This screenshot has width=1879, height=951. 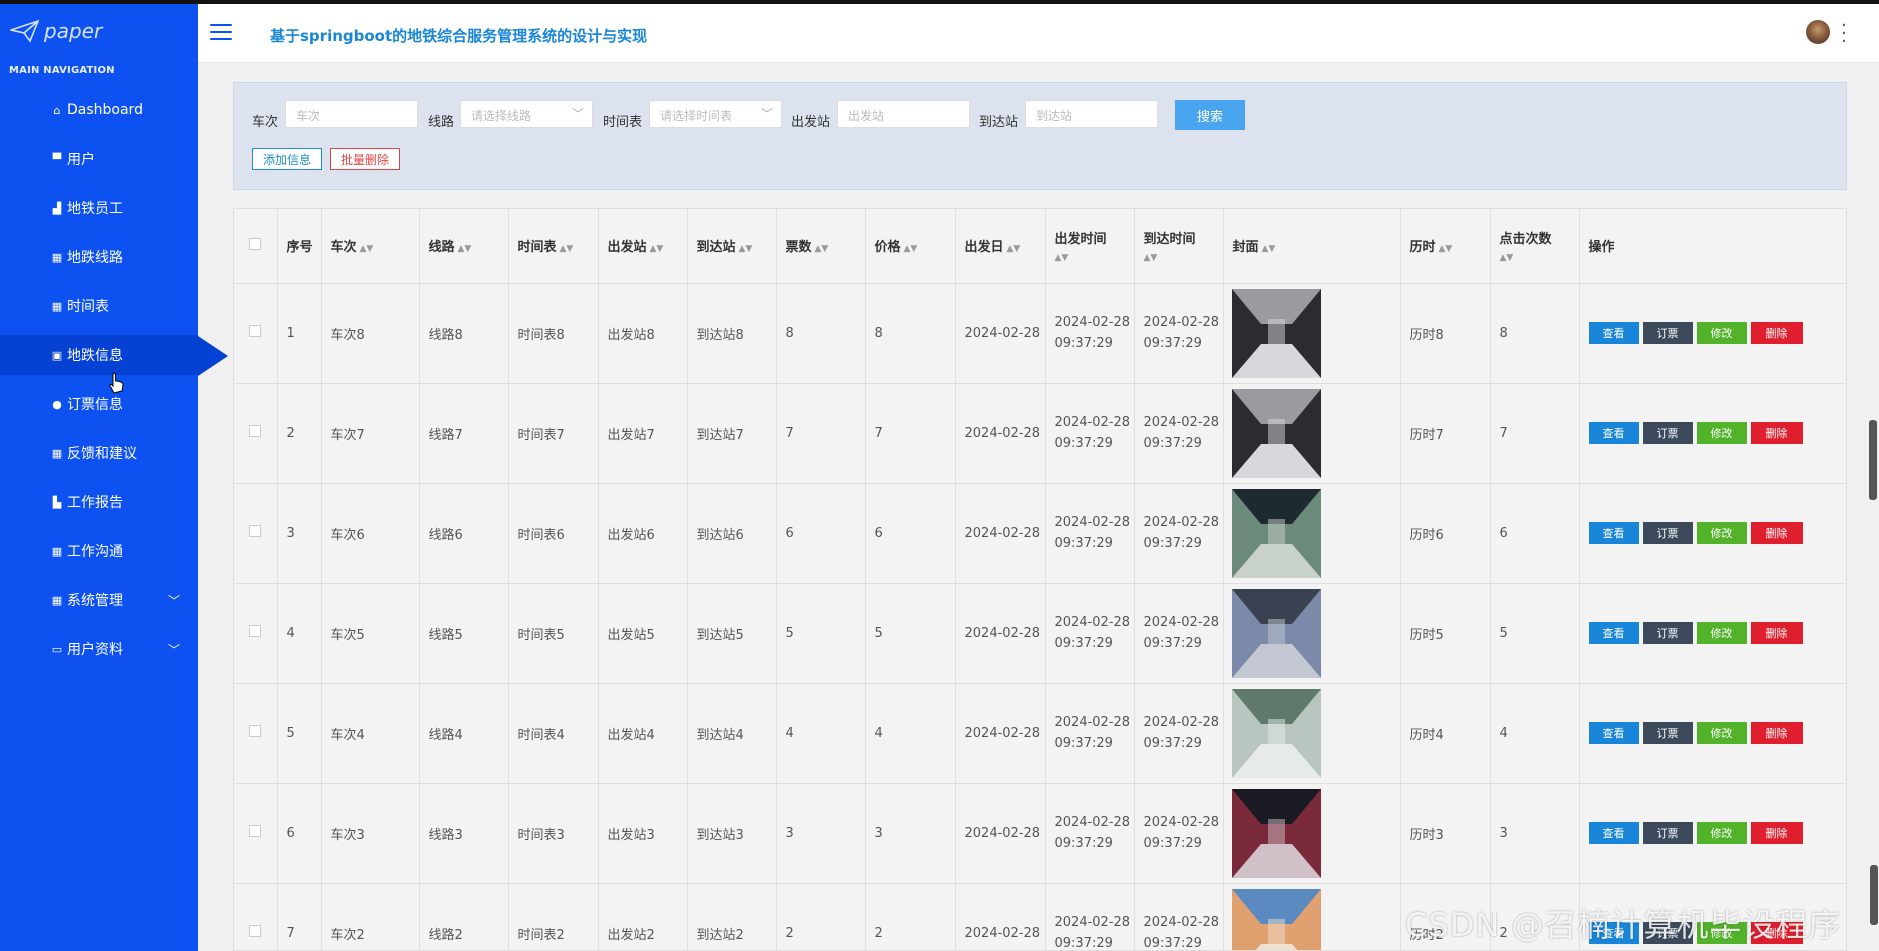 What do you see at coordinates (99, 306) in the screenshot?
I see `sidebar-item-schedule: ▦ 时间表` at bounding box center [99, 306].